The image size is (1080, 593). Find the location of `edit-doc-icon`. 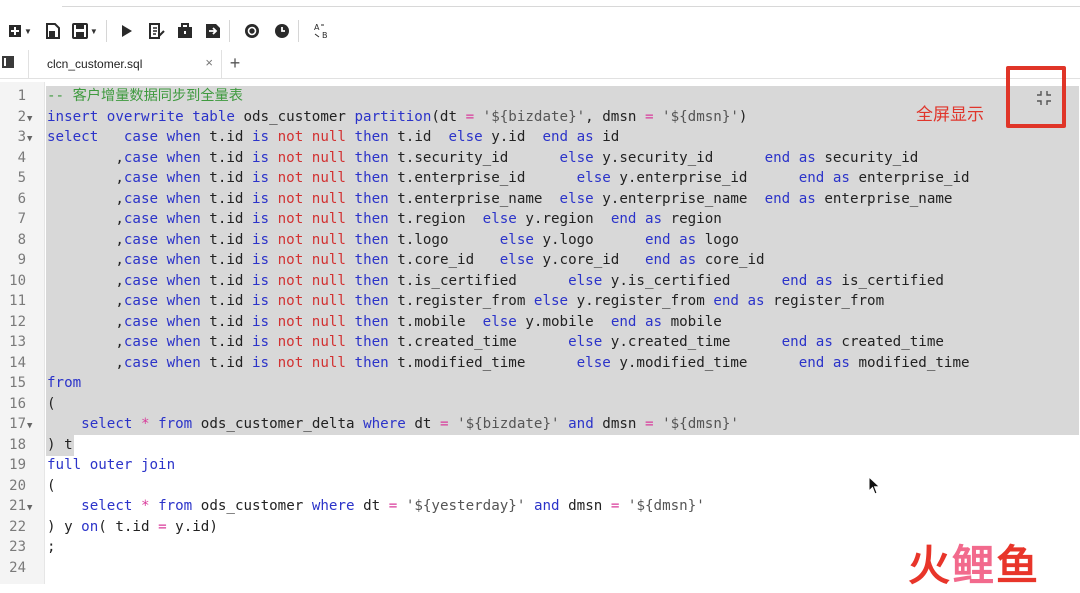

edit-doc-icon is located at coordinates (156, 31).